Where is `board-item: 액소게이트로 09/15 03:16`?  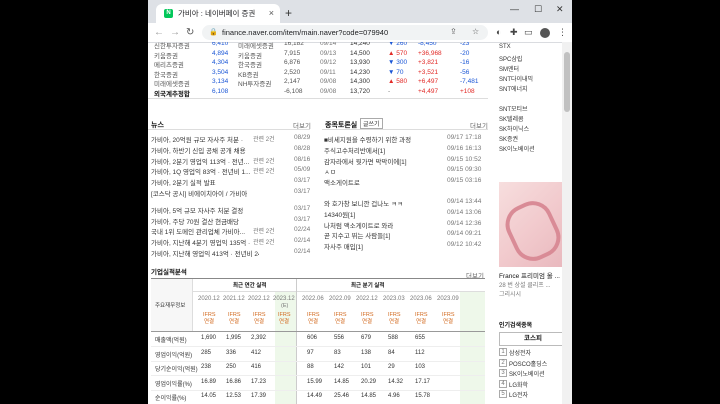 board-item: 액소게이트로 09/15 03:16 is located at coordinates (406, 182).